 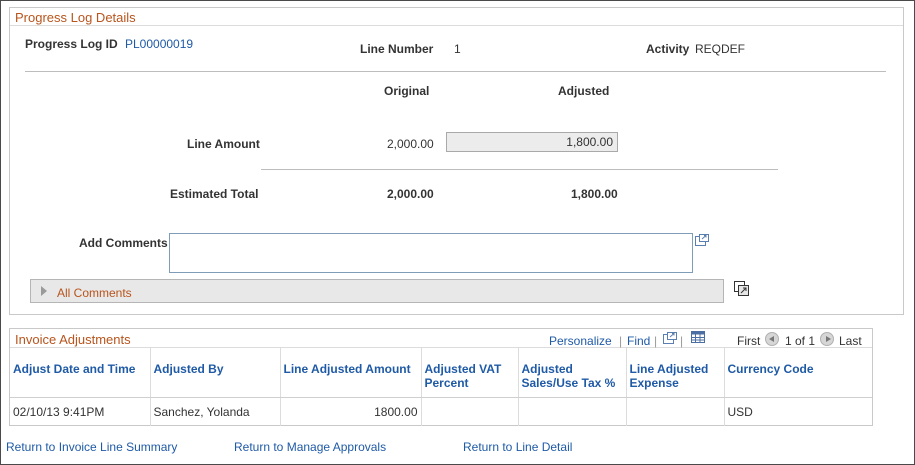 What do you see at coordinates (410, 144) in the screenshot?
I see `line-amount-original: 2,000.00` at bounding box center [410, 144].